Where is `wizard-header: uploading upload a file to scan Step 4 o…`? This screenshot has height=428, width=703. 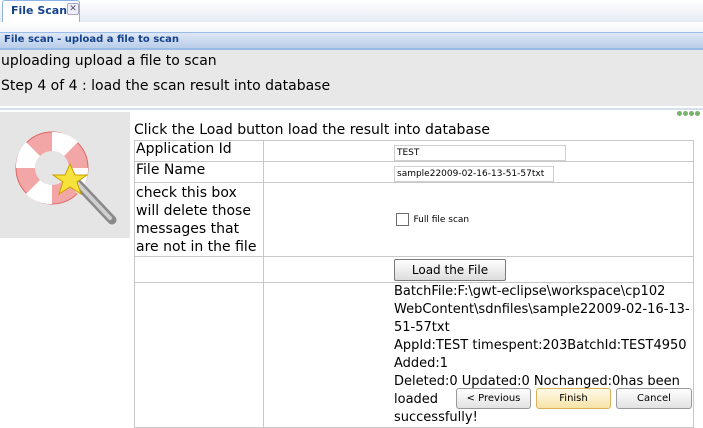
wizard-header: uploading upload a file to scan Step 4 o… is located at coordinates (351, 78).